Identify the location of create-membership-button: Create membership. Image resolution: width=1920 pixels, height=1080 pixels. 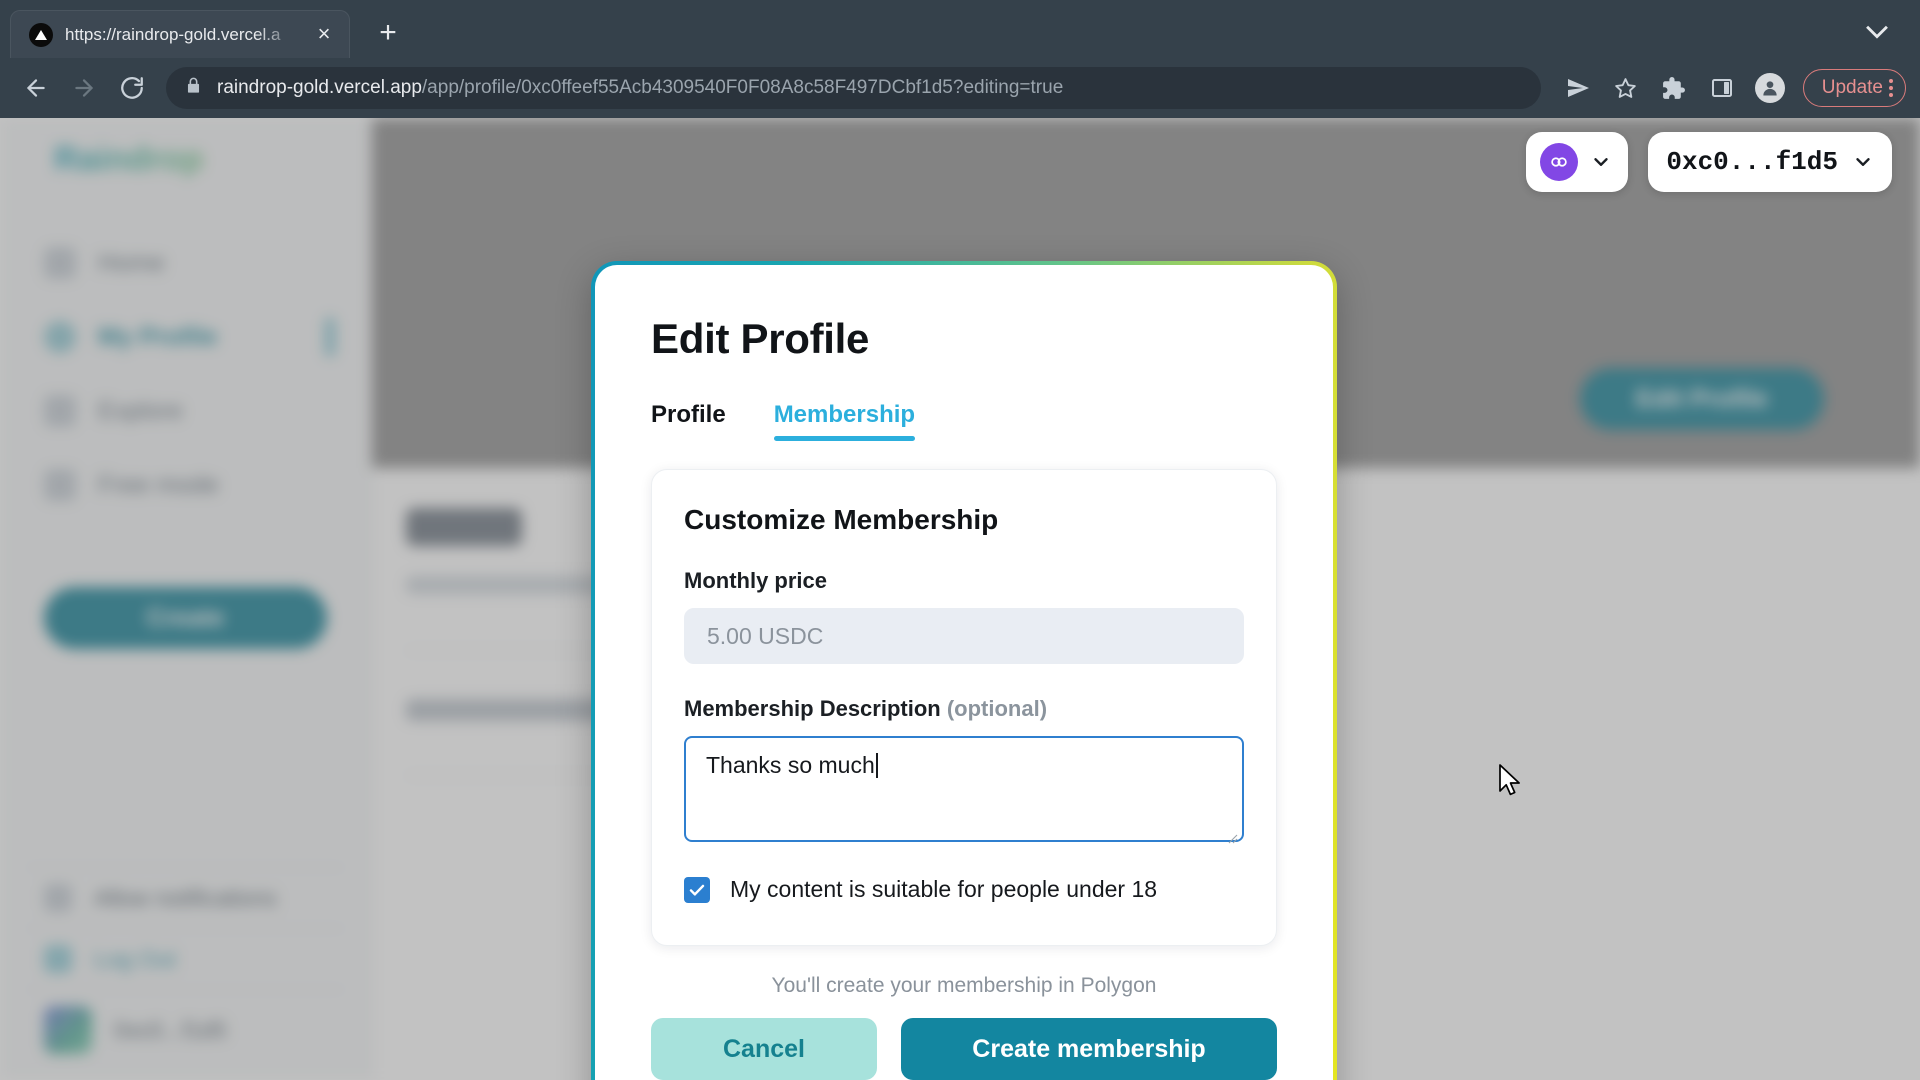
(1089, 1049).